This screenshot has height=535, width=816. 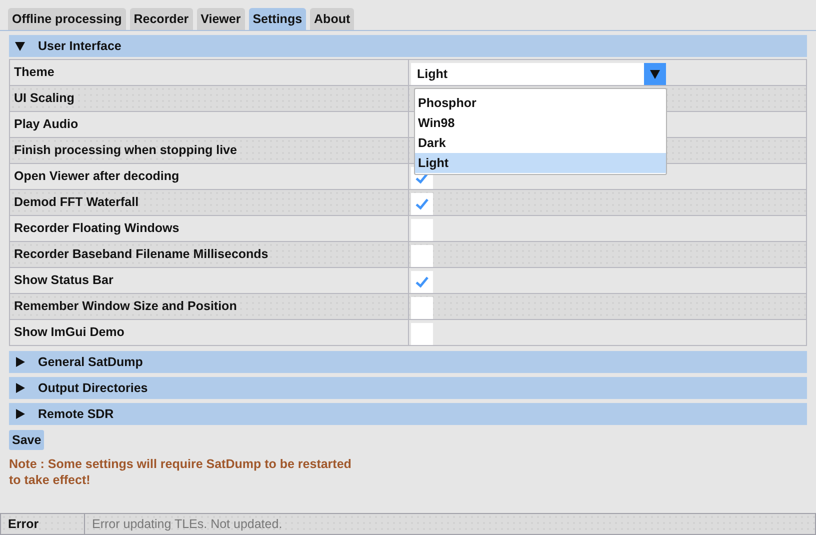 I want to click on section-title: Remote SDR, so click(x=76, y=414).